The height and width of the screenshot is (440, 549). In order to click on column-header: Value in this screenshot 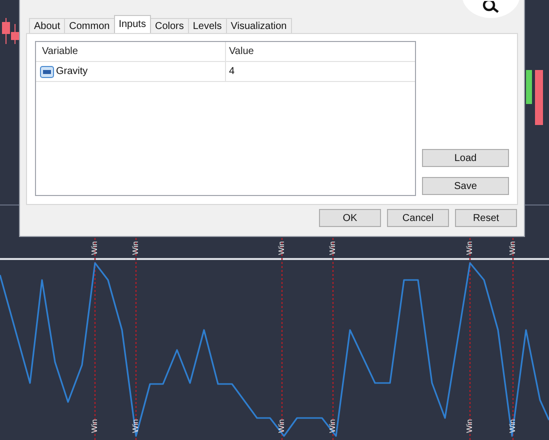, I will do `click(241, 52)`.